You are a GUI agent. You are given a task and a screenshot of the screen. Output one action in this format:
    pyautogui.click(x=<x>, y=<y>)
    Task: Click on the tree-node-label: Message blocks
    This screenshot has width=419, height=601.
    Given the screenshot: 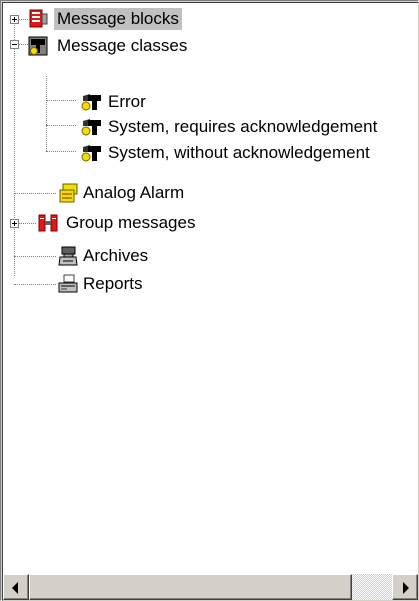 What is the action you would take?
    pyautogui.click(x=118, y=19)
    